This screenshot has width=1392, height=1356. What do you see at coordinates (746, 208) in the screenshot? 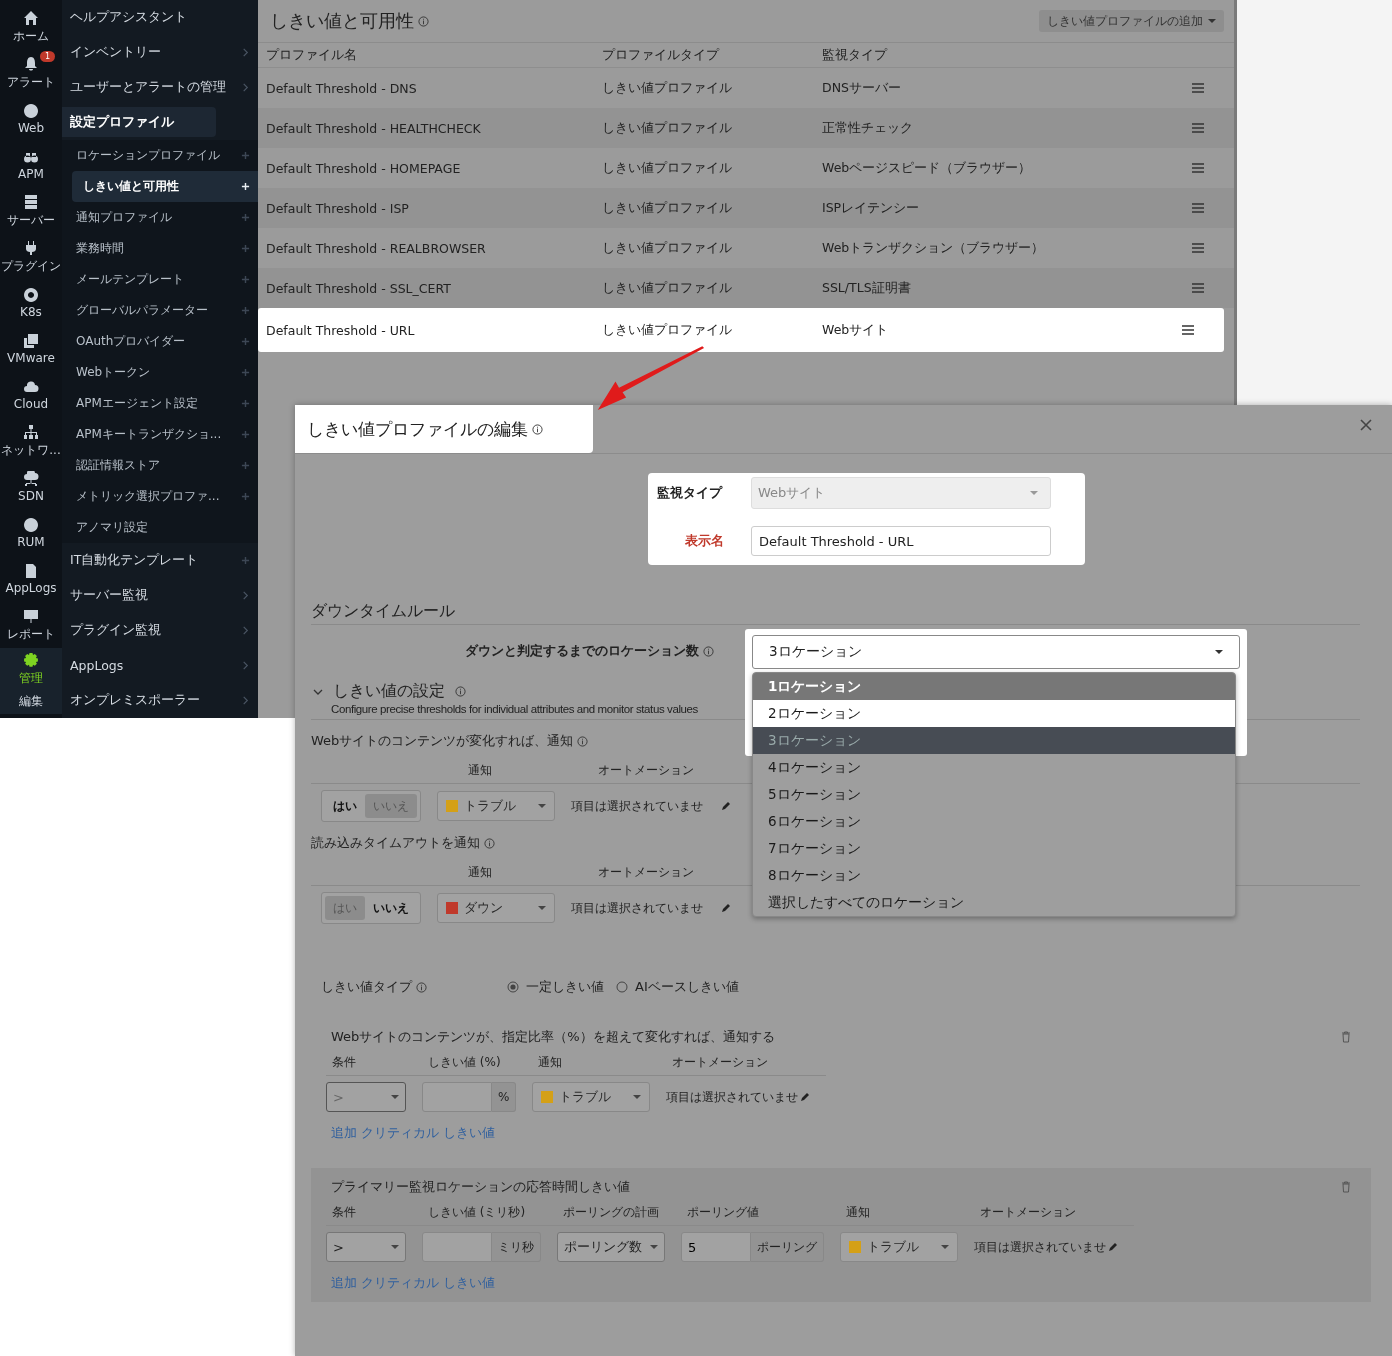
I see `table-row: Default Threshold - ISP しきい値プロファイル ISPレイテンシー` at bounding box center [746, 208].